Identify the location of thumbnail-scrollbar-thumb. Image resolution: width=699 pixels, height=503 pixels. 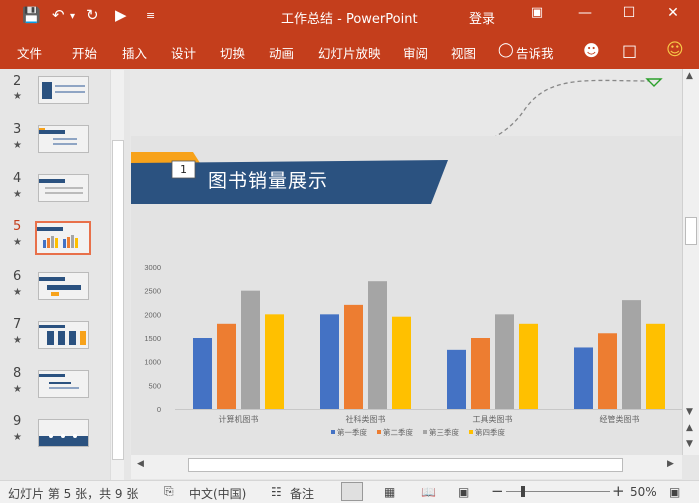
(118, 300).